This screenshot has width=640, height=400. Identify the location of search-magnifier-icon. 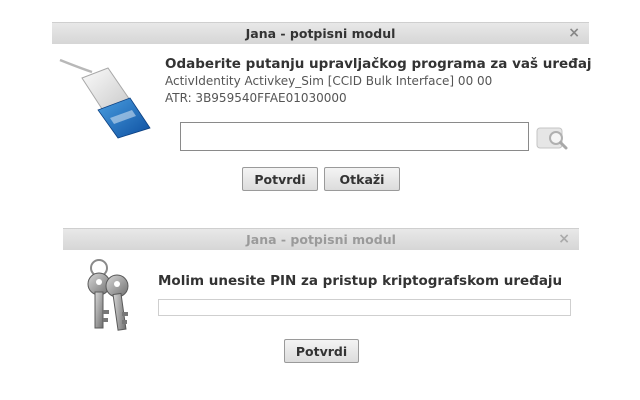
(552, 138).